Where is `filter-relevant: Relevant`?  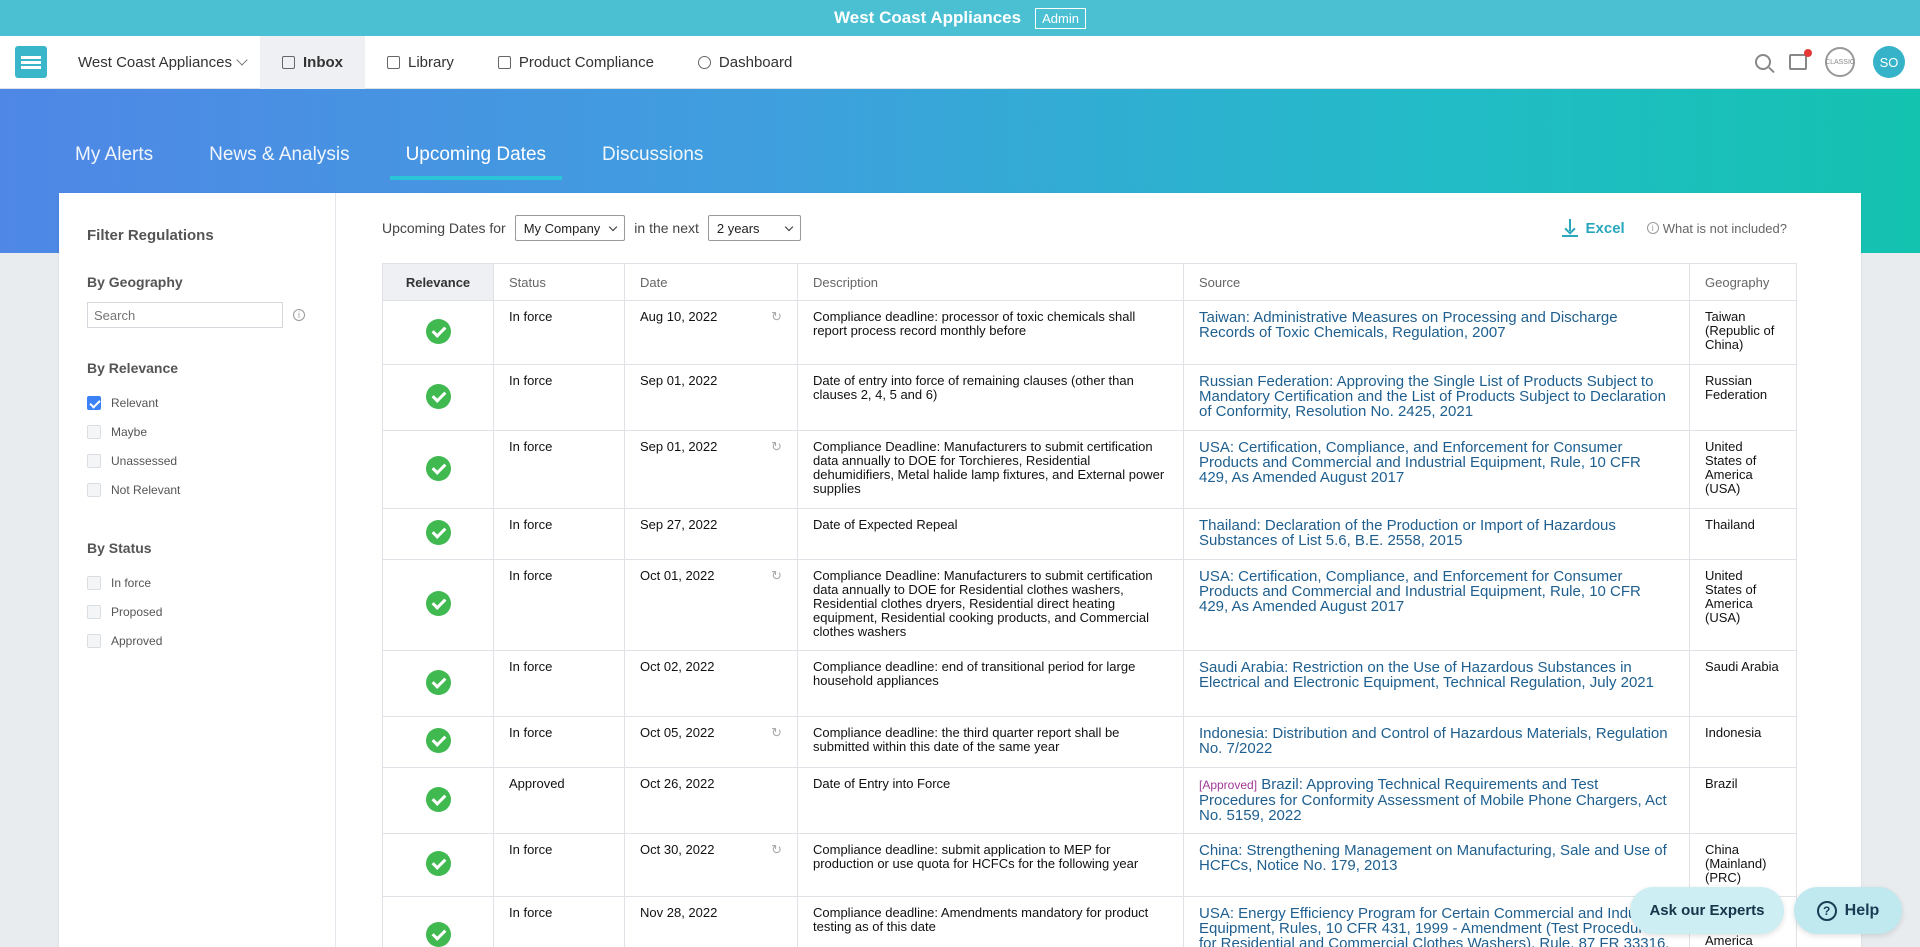
filter-relevant: Relevant is located at coordinates (197, 402).